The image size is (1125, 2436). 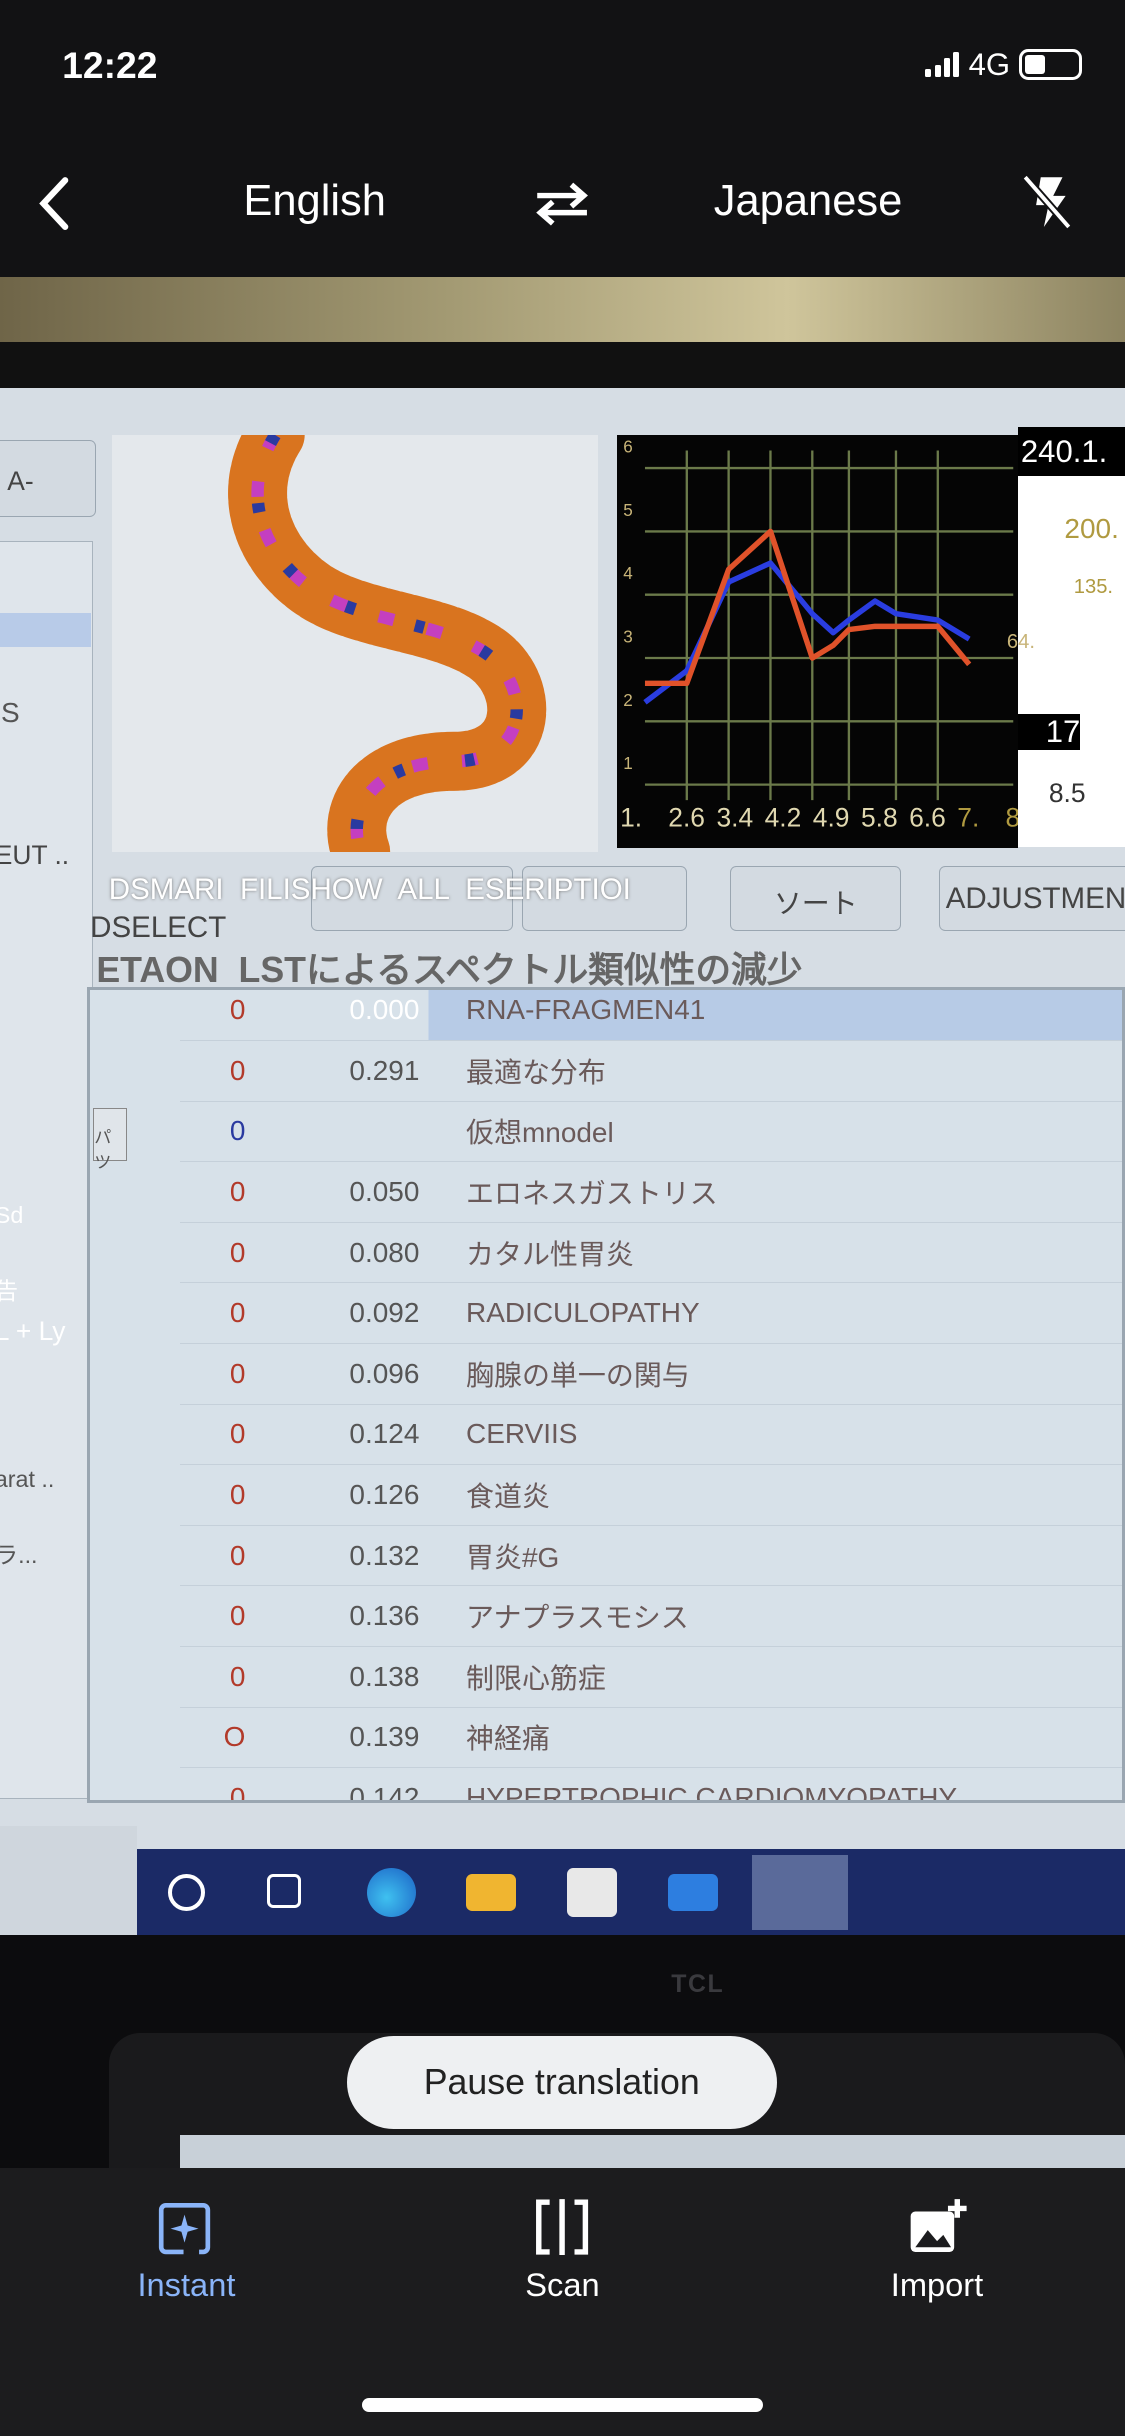 I want to click on x-tick-label: 8., so click(x=1011, y=818).